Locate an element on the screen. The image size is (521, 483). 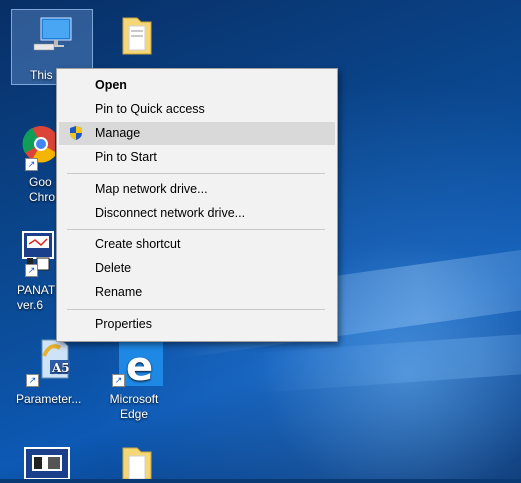
desktop-icon-label: Microsoft Edge is located at coordinates (134, 406).